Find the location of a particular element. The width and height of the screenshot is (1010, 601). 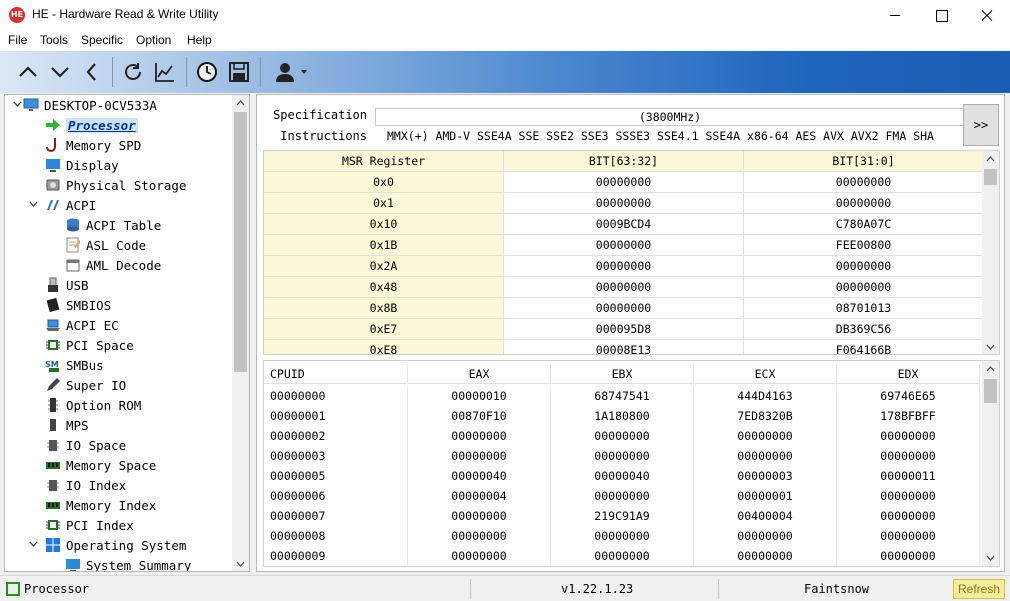

user-icon is located at coordinates (291, 72).